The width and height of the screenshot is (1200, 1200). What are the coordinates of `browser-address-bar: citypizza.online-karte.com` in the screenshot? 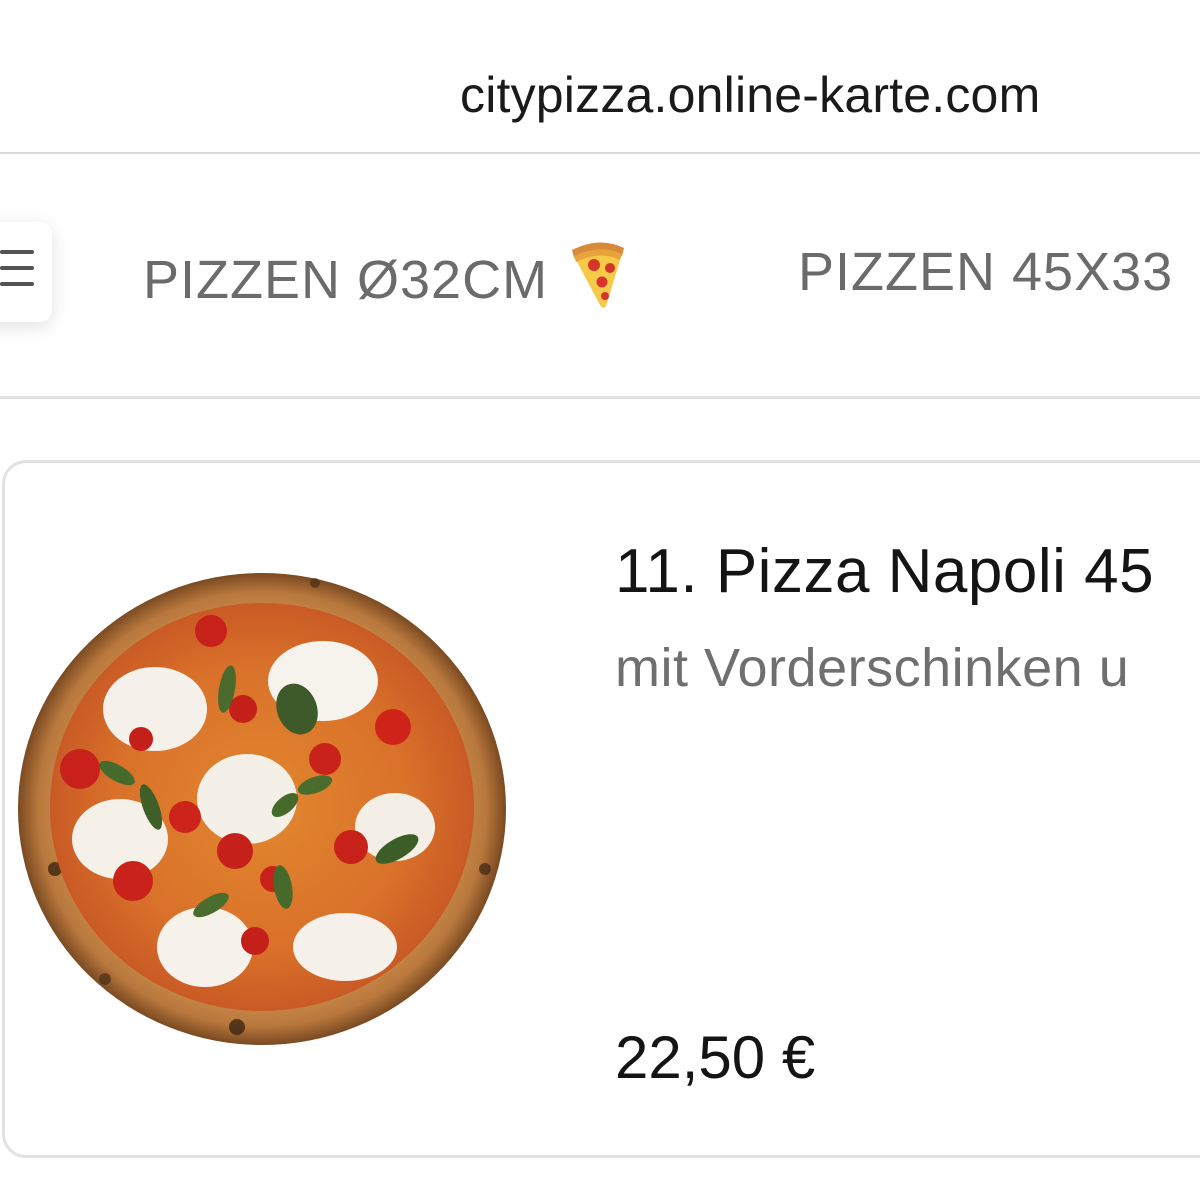 It's located at (600, 77).